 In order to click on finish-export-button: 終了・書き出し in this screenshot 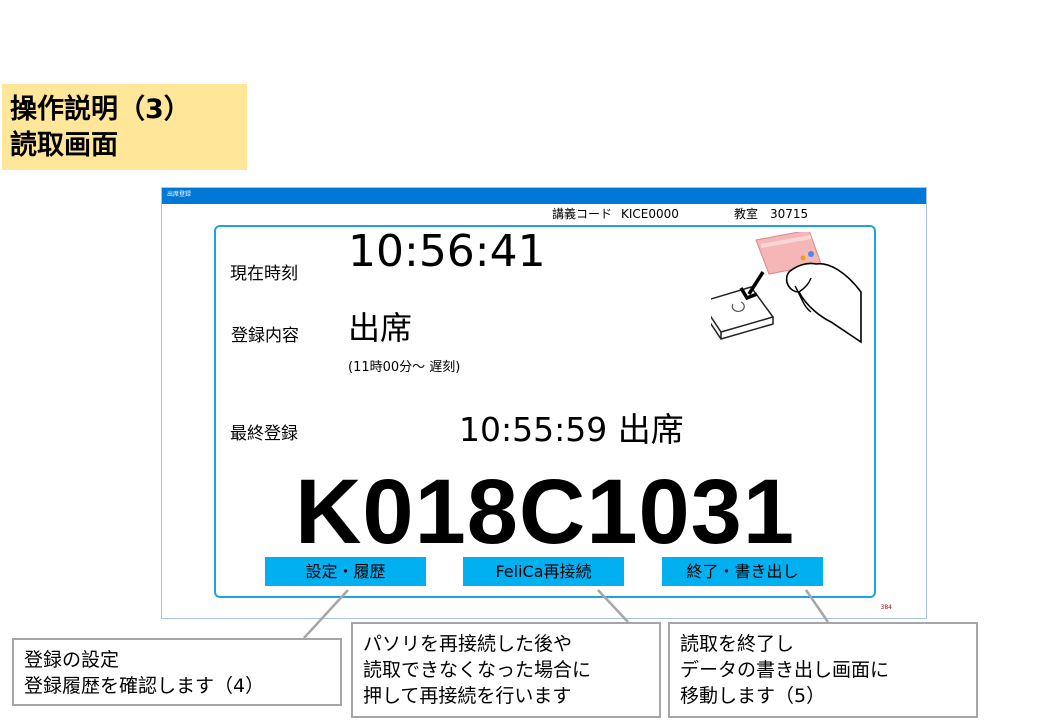, I will do `click(742, 571)`.